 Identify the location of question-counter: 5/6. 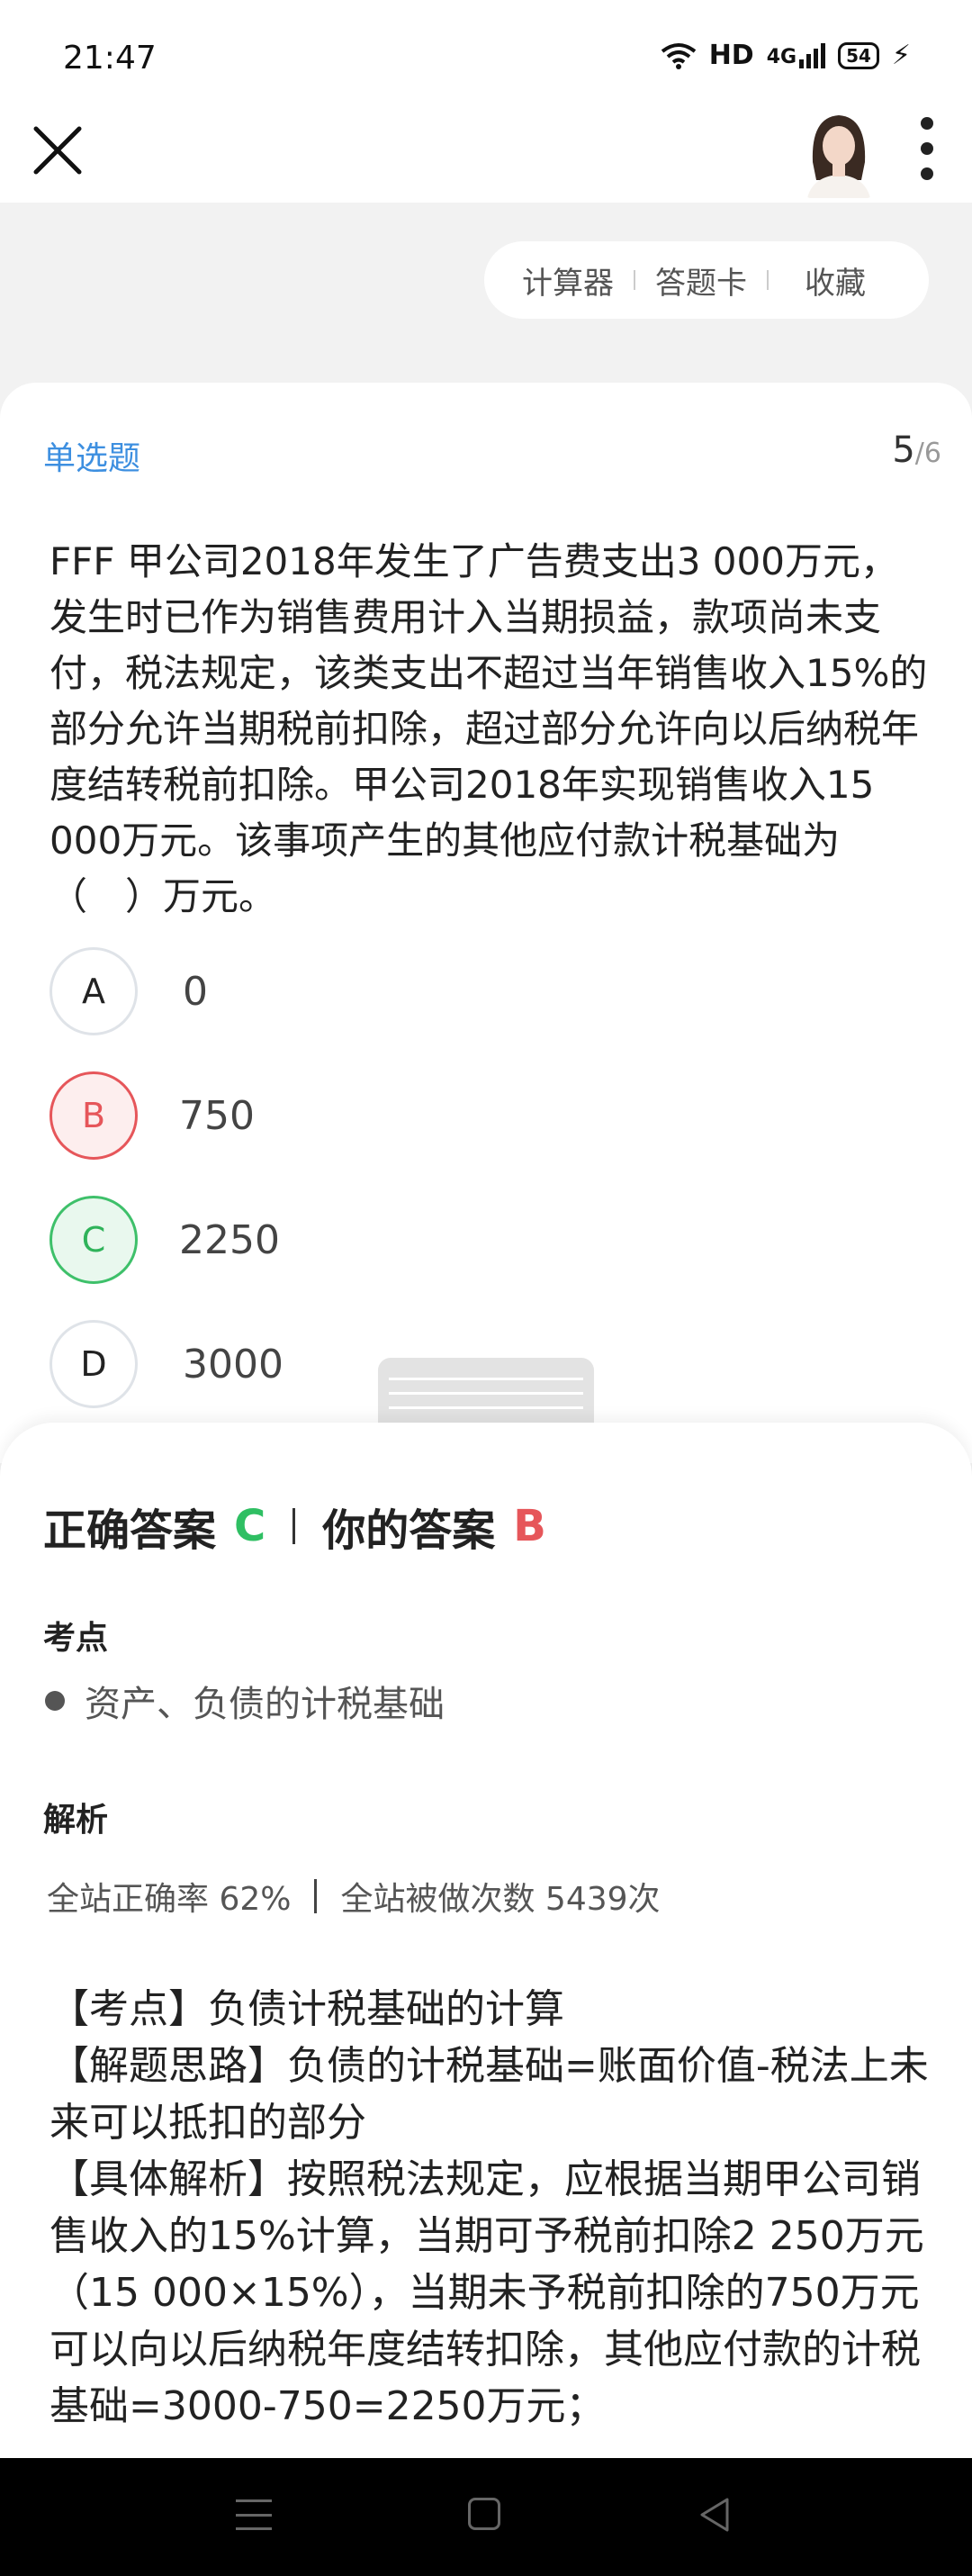
(916, 450).